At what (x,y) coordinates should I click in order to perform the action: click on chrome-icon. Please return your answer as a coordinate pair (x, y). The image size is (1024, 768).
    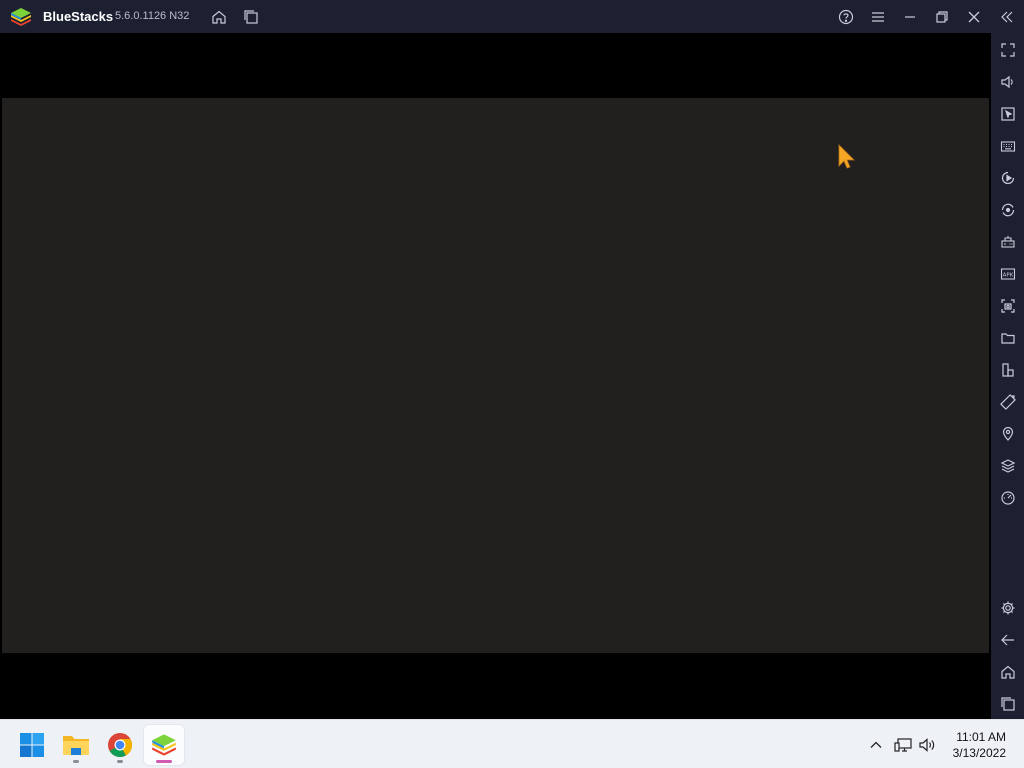
    Looking at the image, I should click on (120, 745).